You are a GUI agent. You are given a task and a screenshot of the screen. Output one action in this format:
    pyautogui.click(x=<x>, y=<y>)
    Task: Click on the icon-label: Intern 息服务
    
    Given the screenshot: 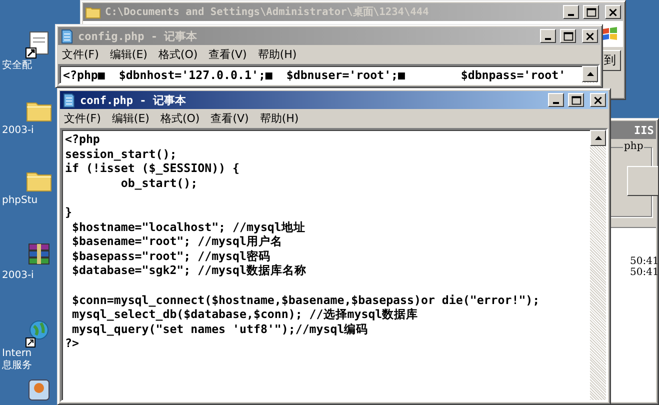 What is the action you would take?
    pyautogui.click(x=17, y=360)
    